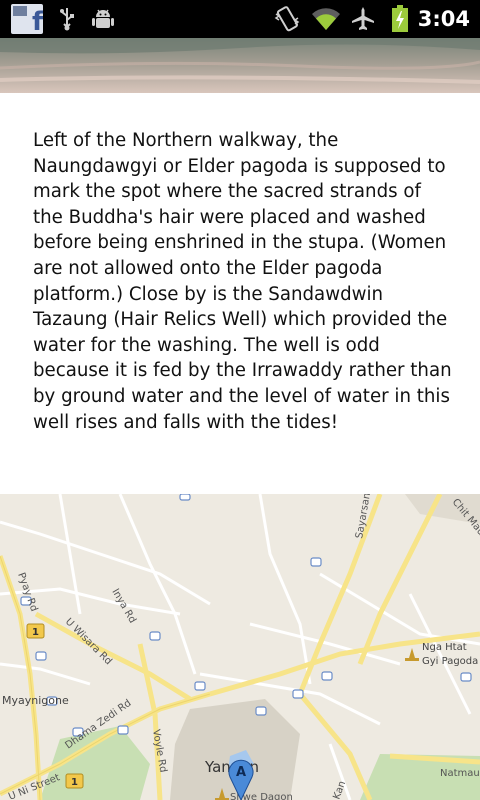 Image resolution: width=480 pixels, height=800 pixels. What do you see at coordinates (67, 19) in the screenshot?
I see `usb-icon` at bounding box center [67, 19].